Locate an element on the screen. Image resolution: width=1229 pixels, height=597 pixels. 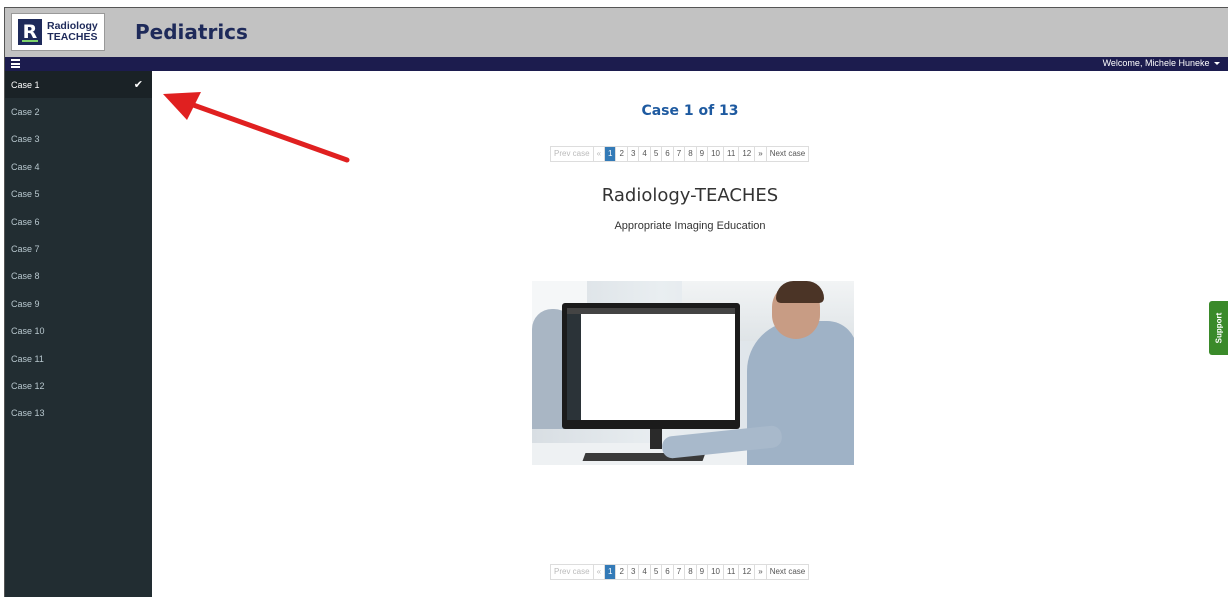
user-menu: Welcome, Michele Huneke is located at coordinates (1161, 63).